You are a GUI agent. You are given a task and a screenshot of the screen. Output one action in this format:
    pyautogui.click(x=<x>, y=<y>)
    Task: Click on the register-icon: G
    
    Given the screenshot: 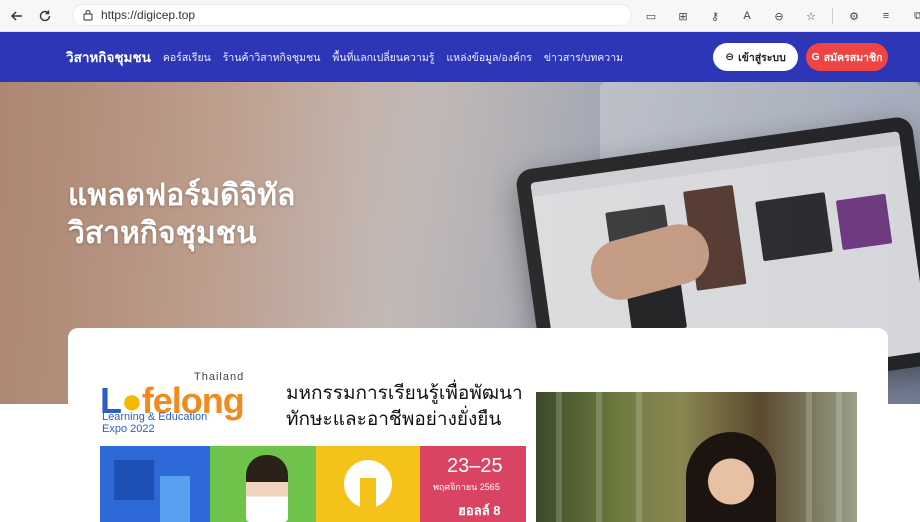 What is the action you would take?
    pyautogui.click(x=815, y=57)
    